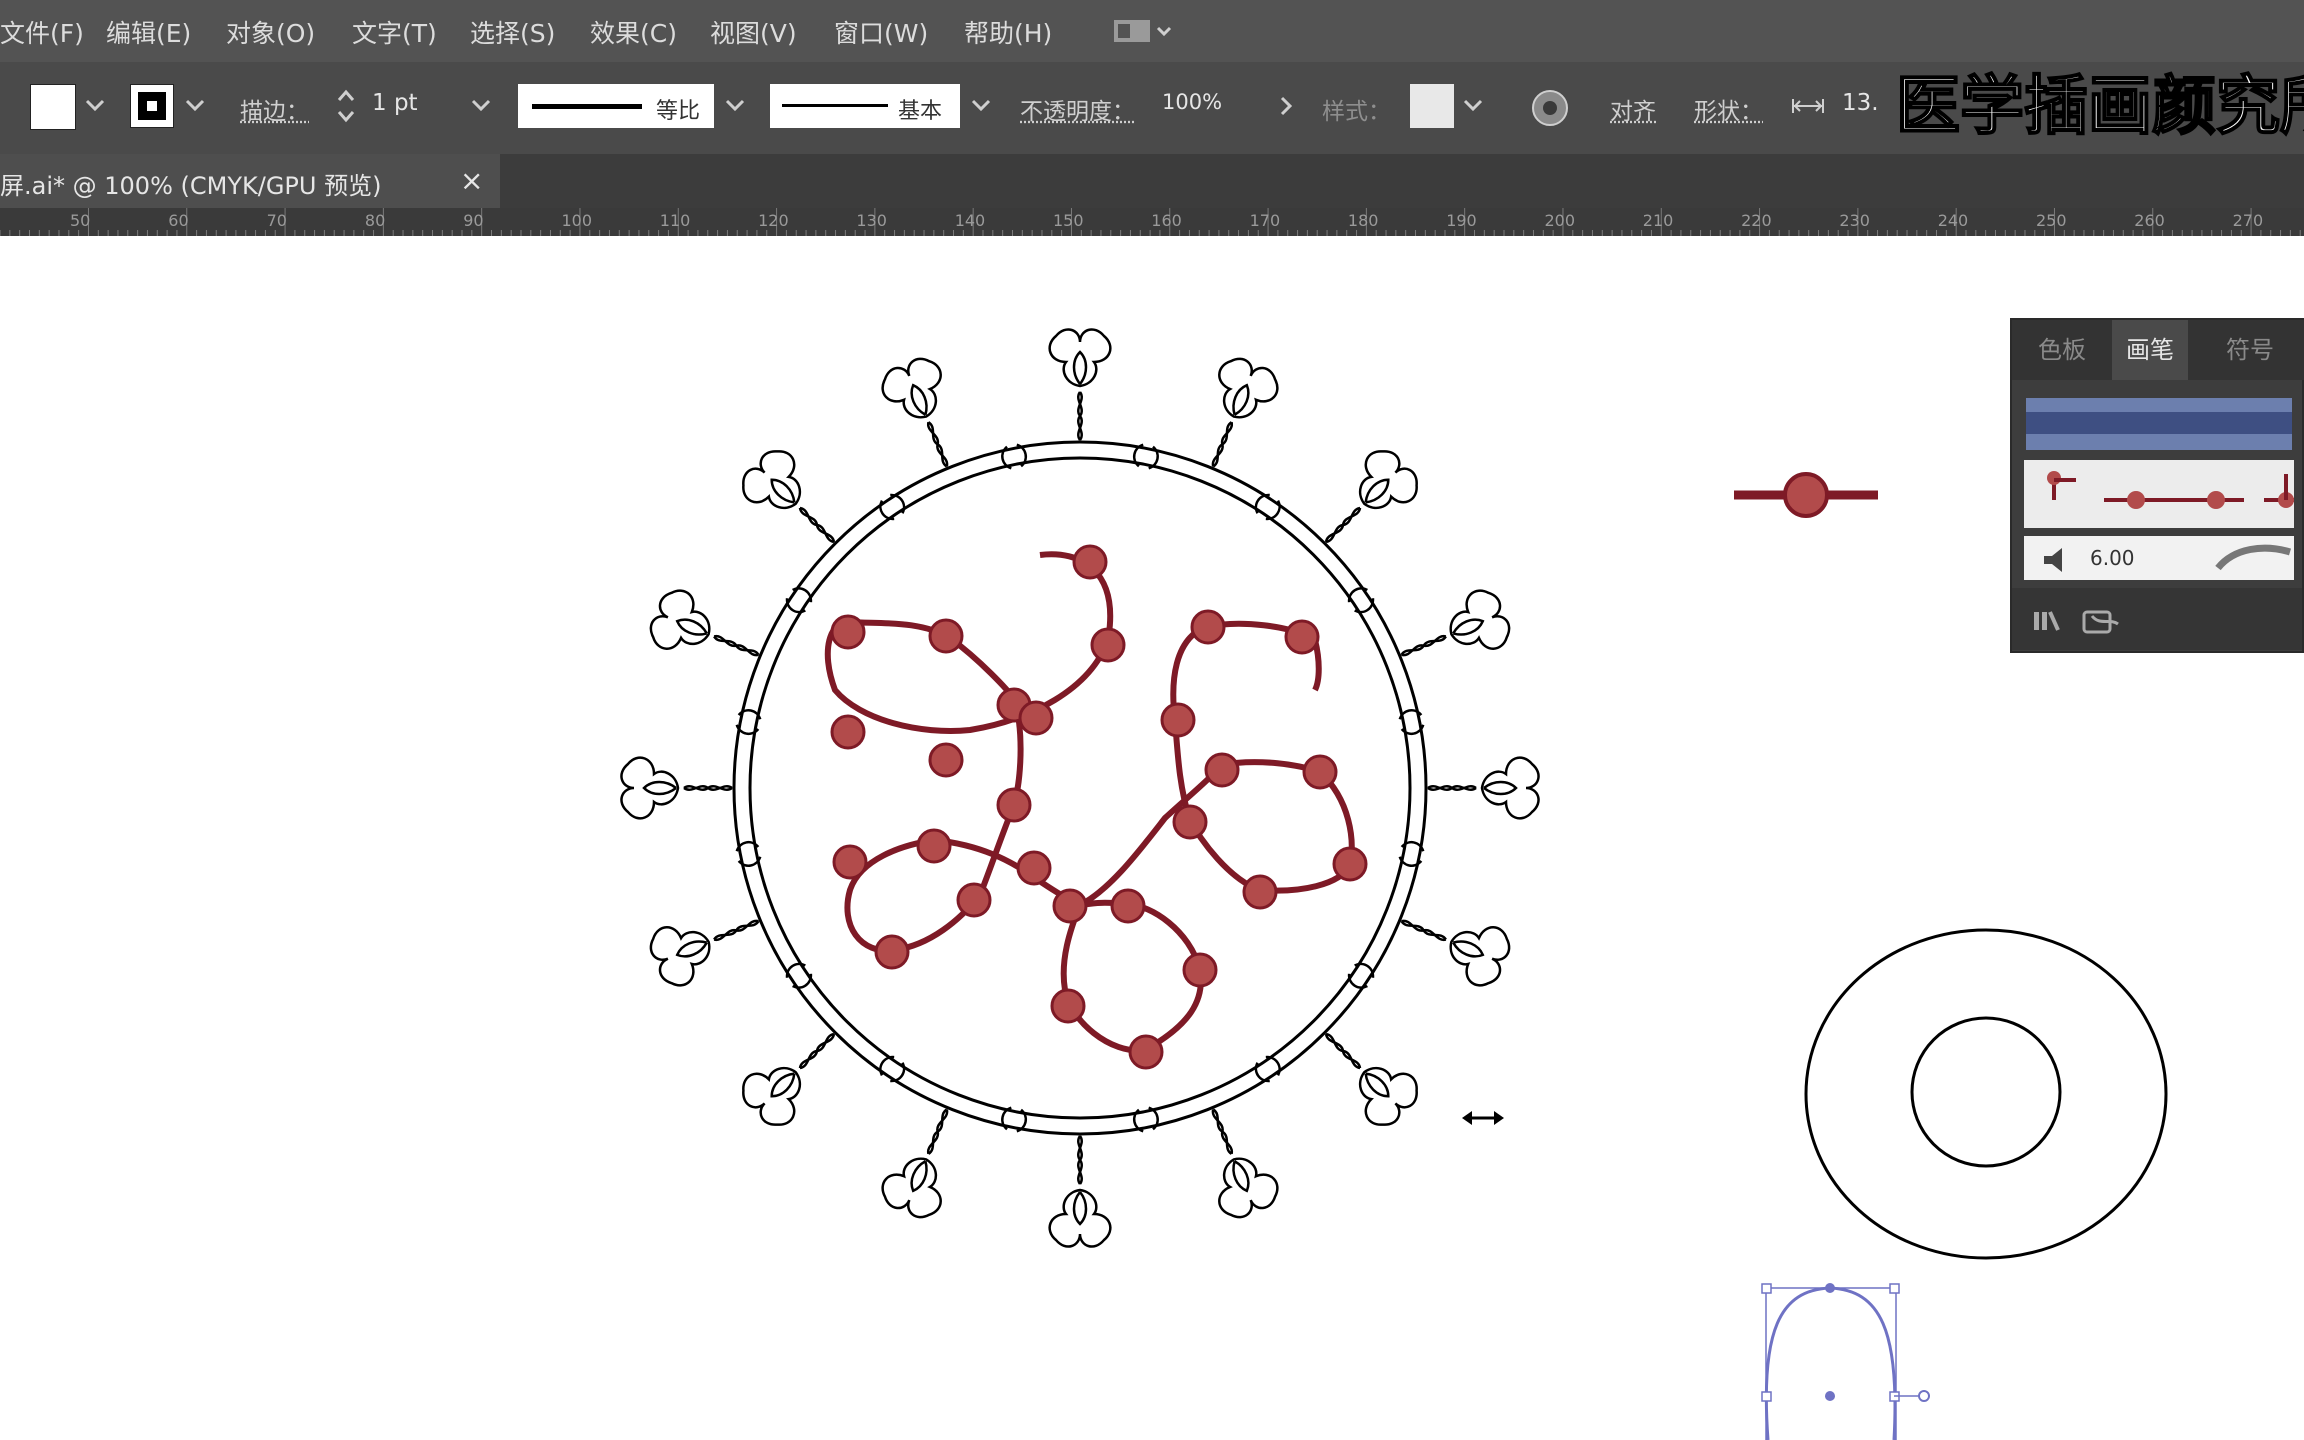 The height and width of the screenshot is (1440, 2304). Describe the element at coordinates (1756, 220) in the screenshot. I see `ruler-label: 220` at that location.